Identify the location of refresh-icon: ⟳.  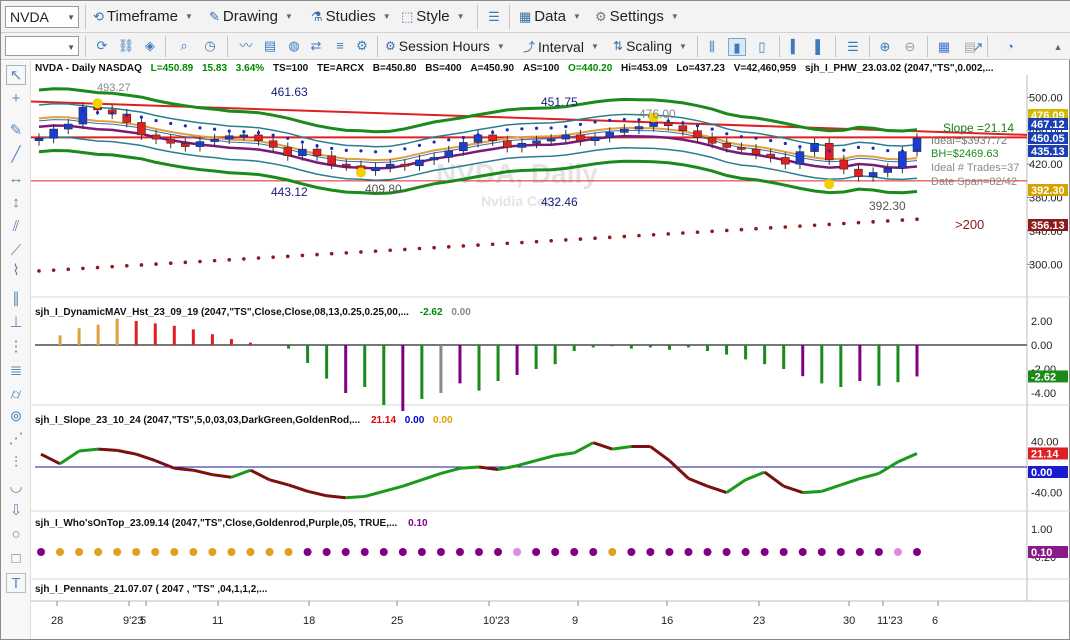
(102, 46).